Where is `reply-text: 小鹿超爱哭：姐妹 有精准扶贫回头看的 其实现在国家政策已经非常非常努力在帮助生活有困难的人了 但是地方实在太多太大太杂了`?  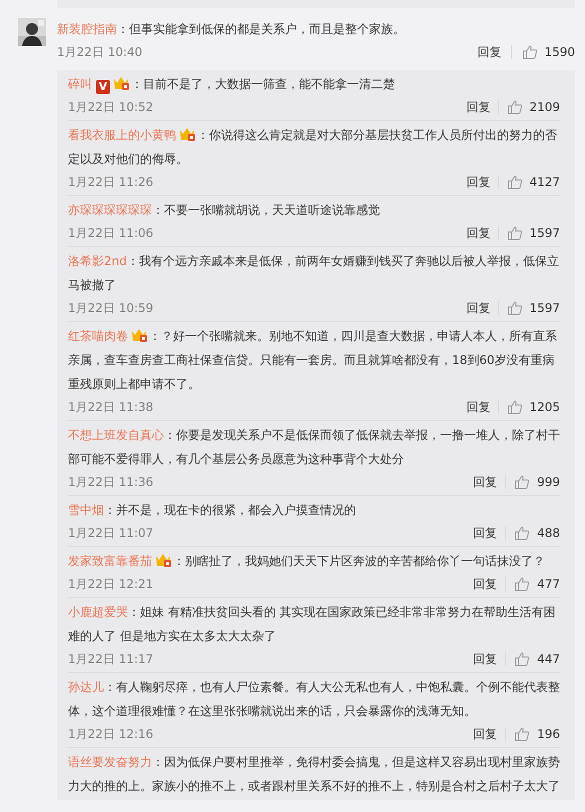
reply-text: 小鹿超爱哭：姐妹 有精准扶贫回头看的 其实现在国家政策已经非常非常努力在帮助生活有困难的人了 但是地方实在太多太大太杂了 is located at coordinates (312, 624).